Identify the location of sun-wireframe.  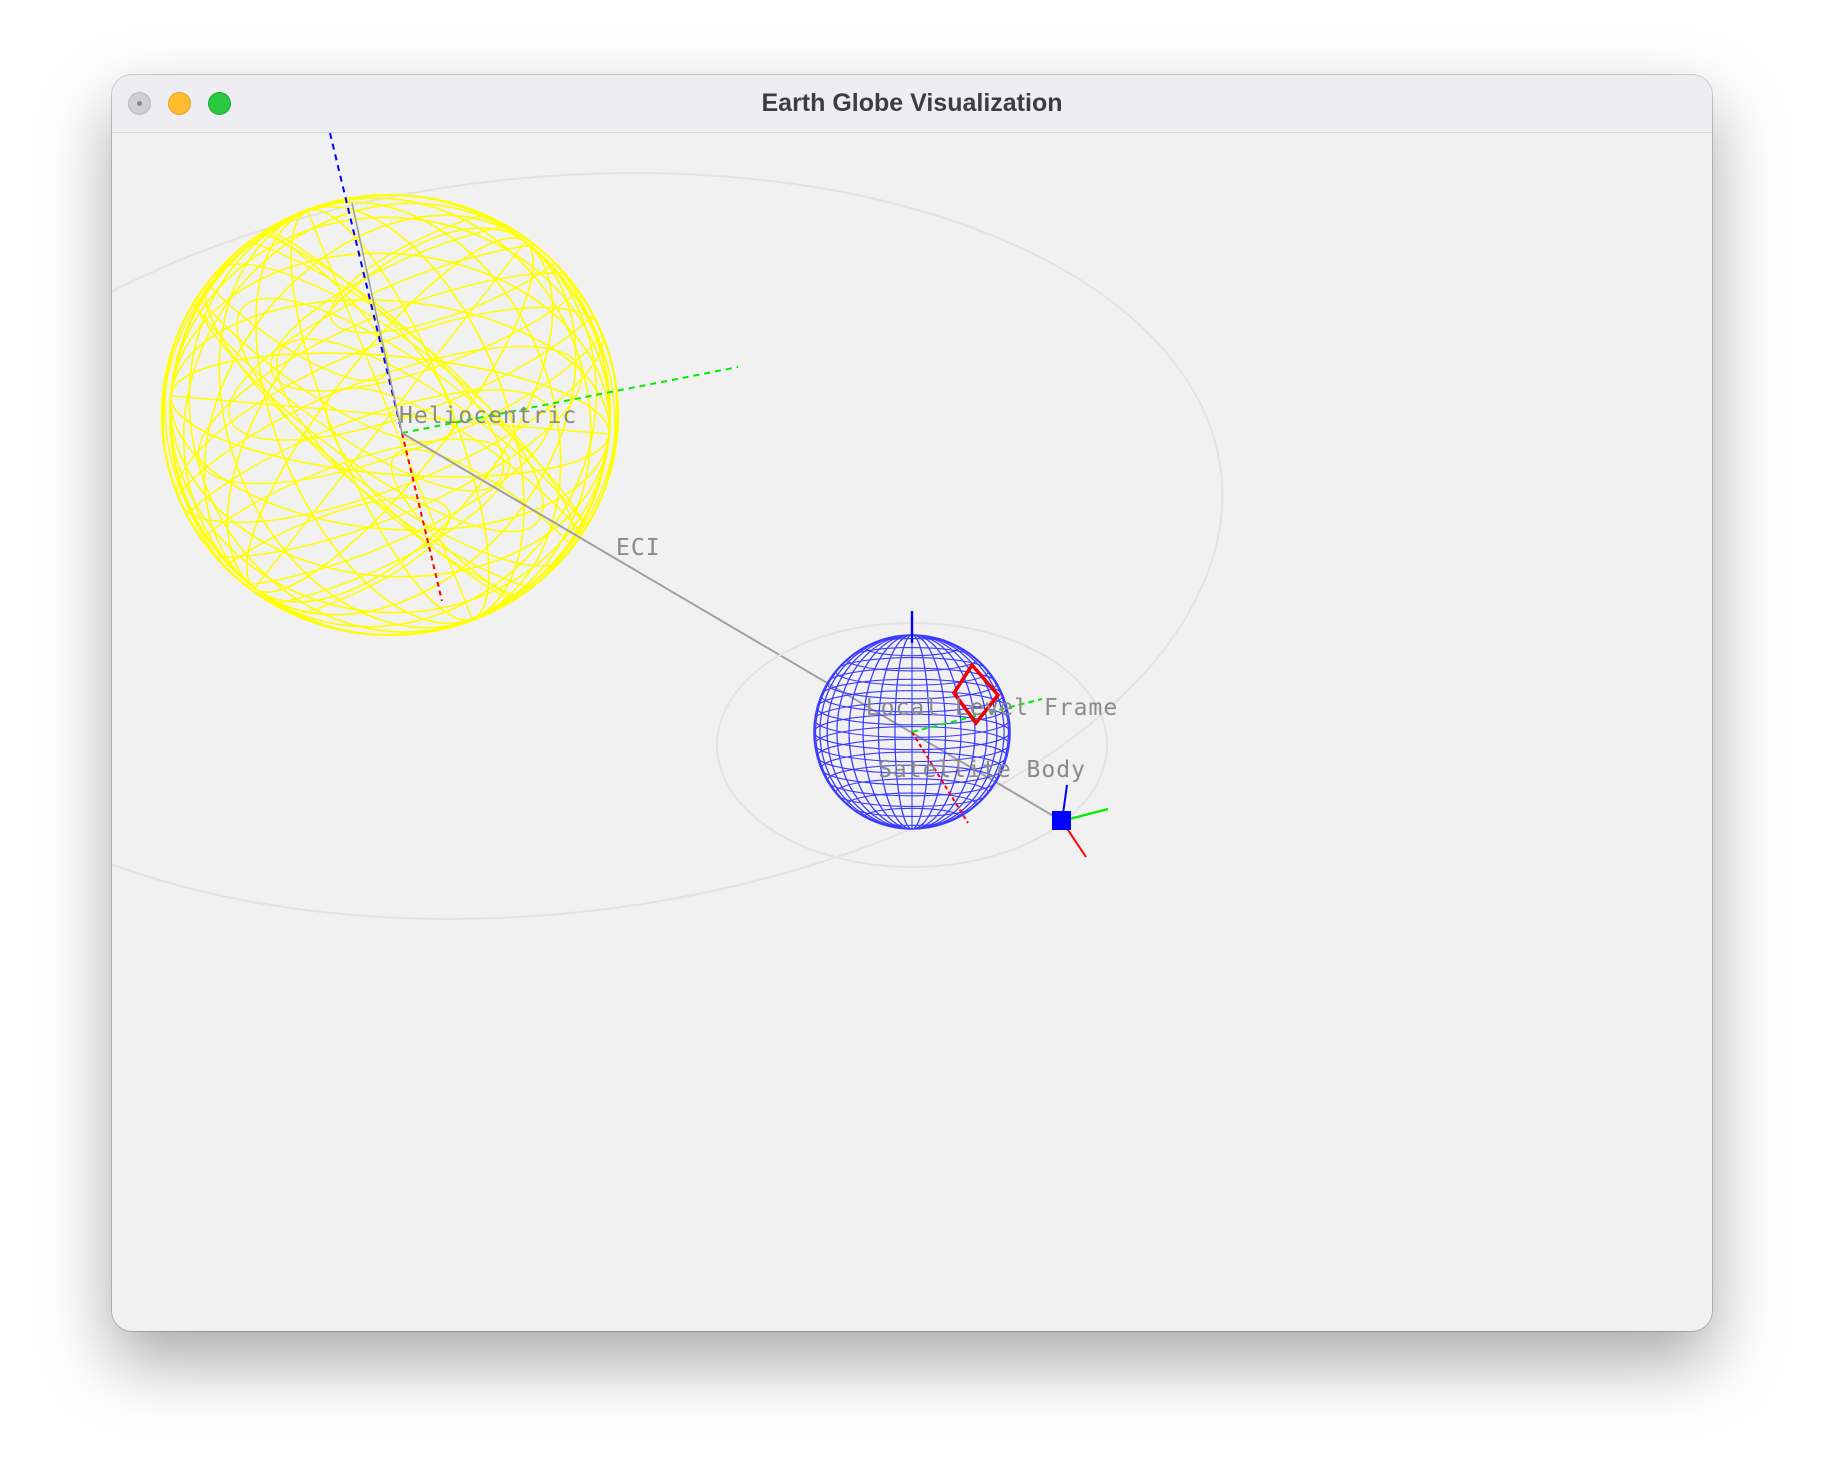
(390, 415).